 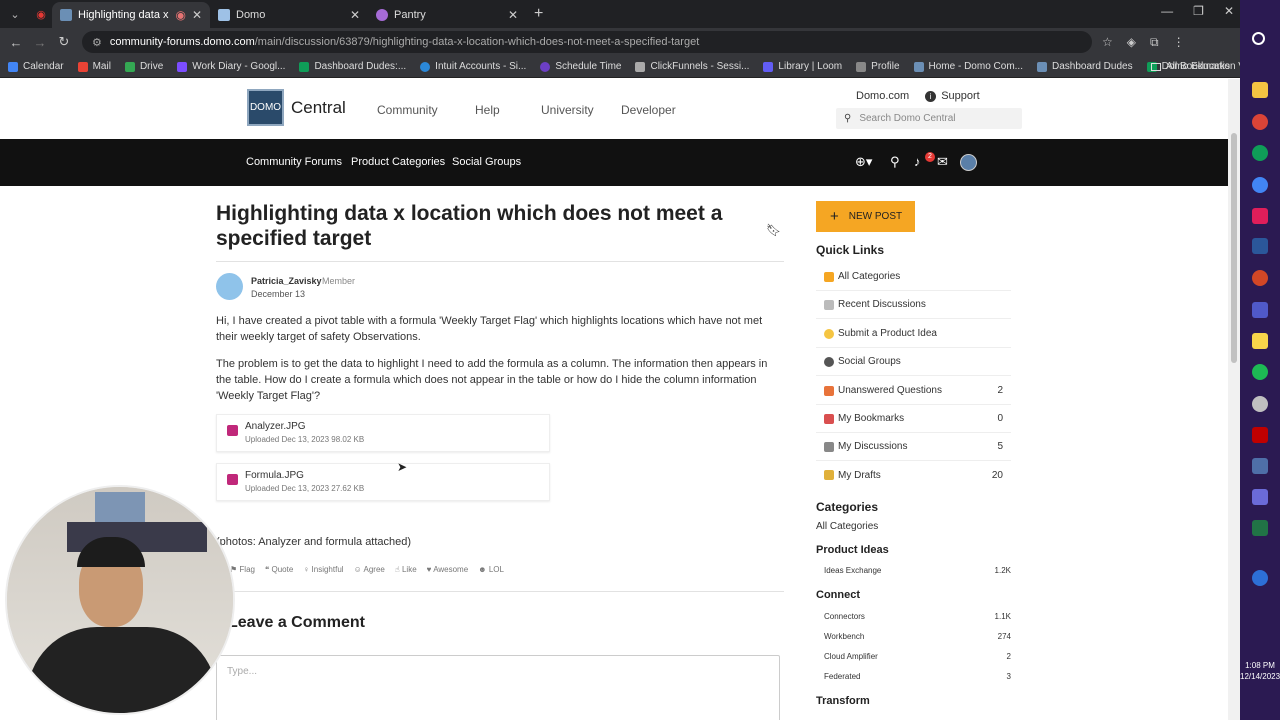 What do you see at coordinates (538, 14) in the screenshot?
I see `new-tab-icon: +` at bounding box center [538, 14].